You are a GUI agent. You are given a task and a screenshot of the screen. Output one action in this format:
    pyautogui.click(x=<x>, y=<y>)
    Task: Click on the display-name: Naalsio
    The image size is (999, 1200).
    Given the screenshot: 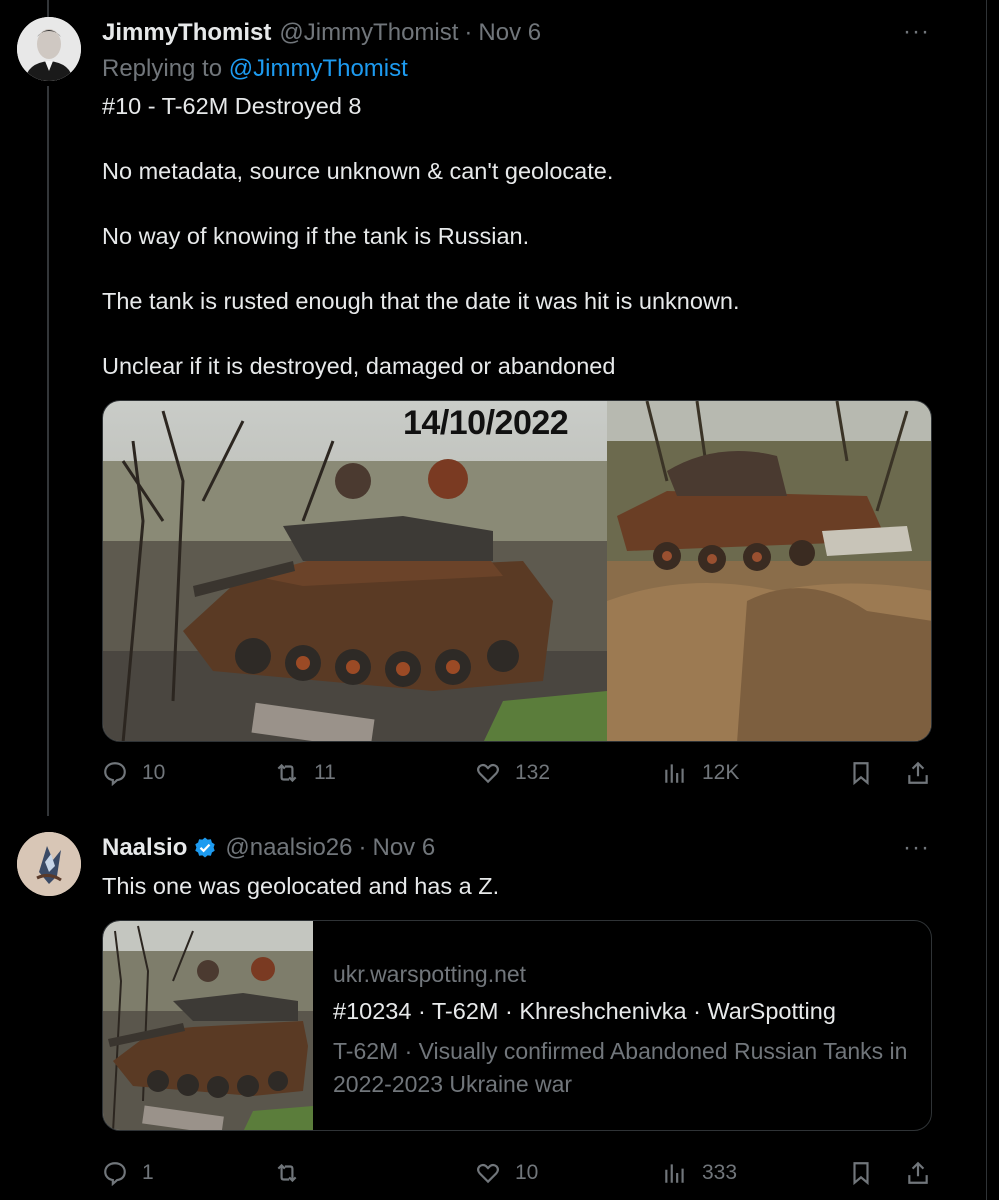 What is the action you would take?
    pyautogui.click(x=144, y=848)
    